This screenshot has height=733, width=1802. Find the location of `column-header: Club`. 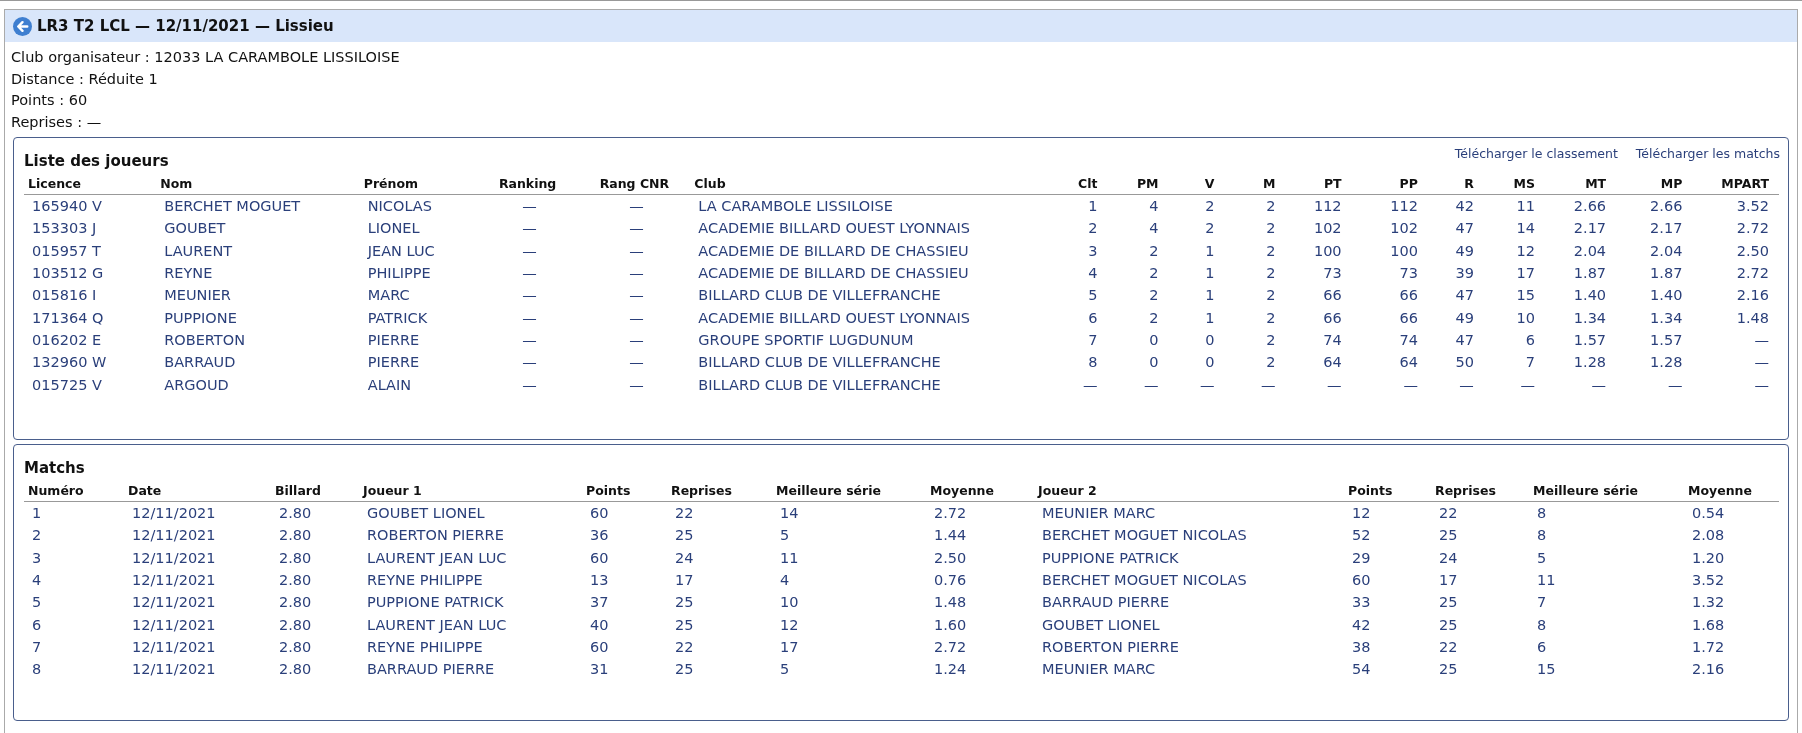

column-header: Club is located at coordinates (868, 183).